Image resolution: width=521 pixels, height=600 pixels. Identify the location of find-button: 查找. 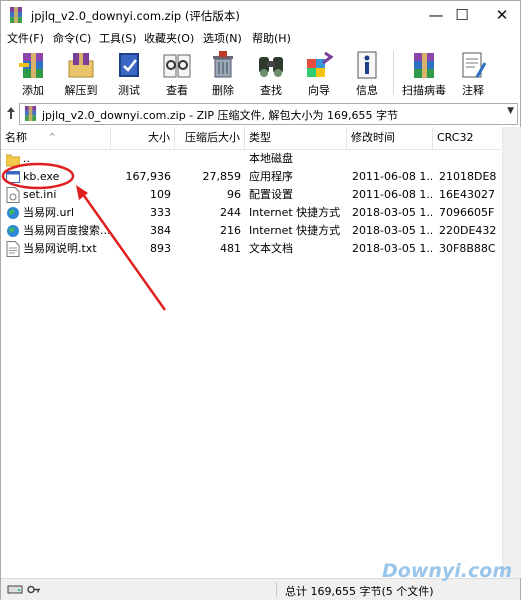
(271, 73).